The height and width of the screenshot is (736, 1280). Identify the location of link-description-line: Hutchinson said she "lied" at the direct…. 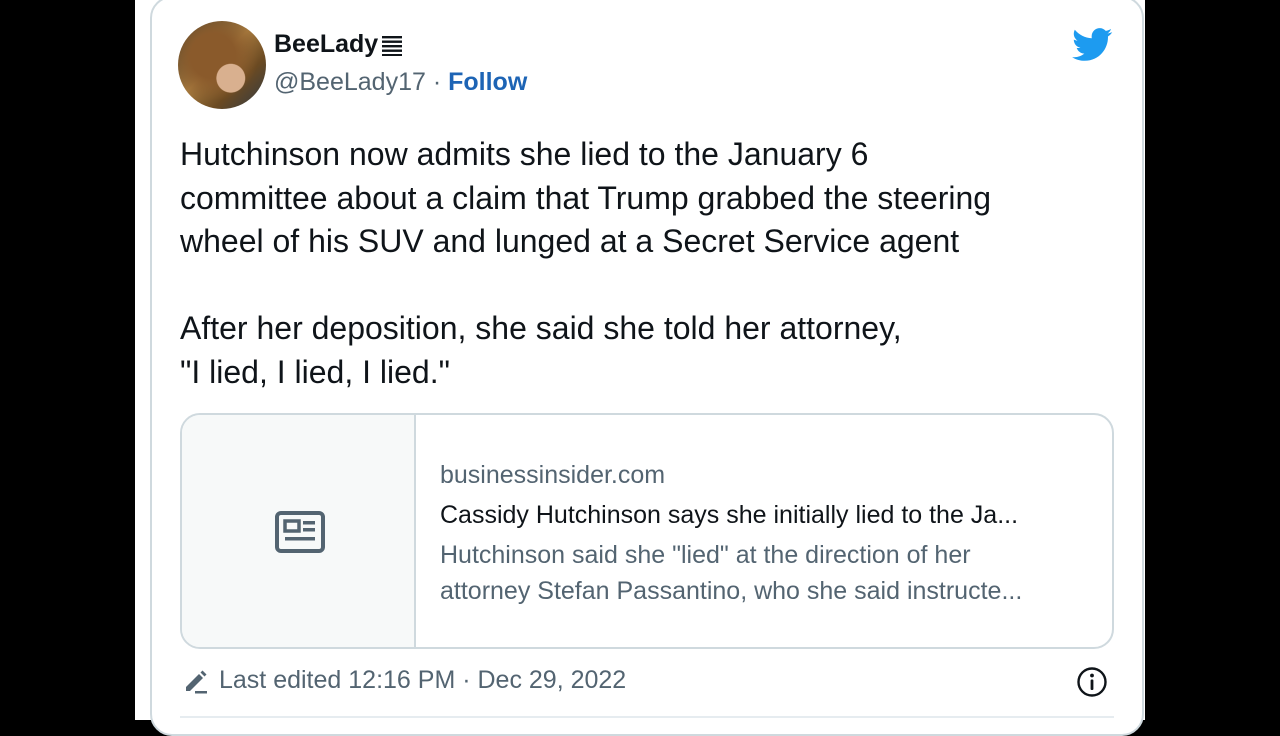
(705, 555).